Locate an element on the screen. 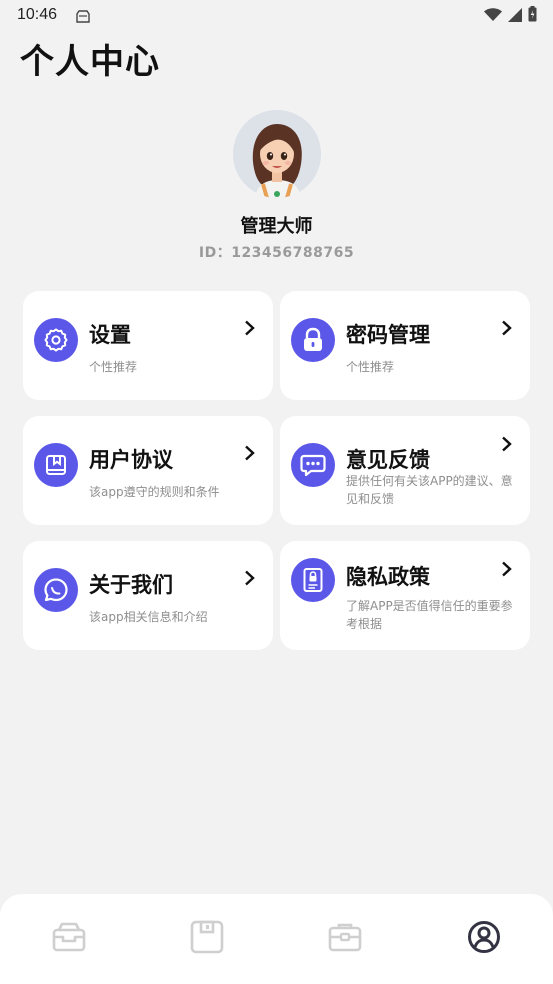 This screenshot has width=553, height=984. menu-card-title: 密码管理 is located at coordinates (388, 335).